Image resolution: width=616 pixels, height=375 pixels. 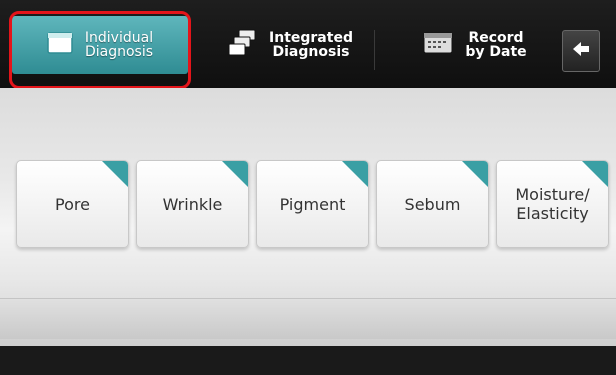 I want to click on category-pigment-button: Pigment, so click(x=312, y=204).